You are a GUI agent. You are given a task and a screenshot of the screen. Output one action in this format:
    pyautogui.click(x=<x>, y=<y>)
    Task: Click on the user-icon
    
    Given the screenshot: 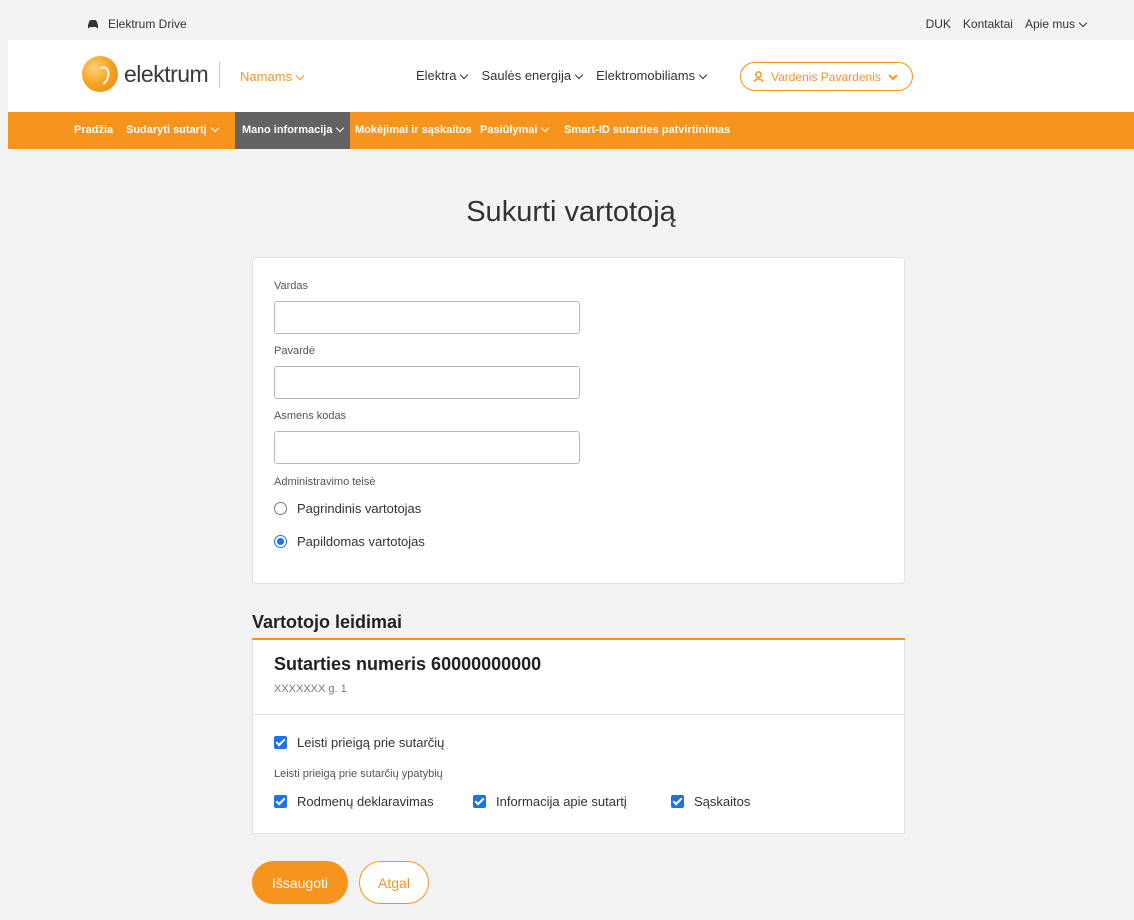 What is the action you would take?
    pyautogui.click(x=758, y=76)
    